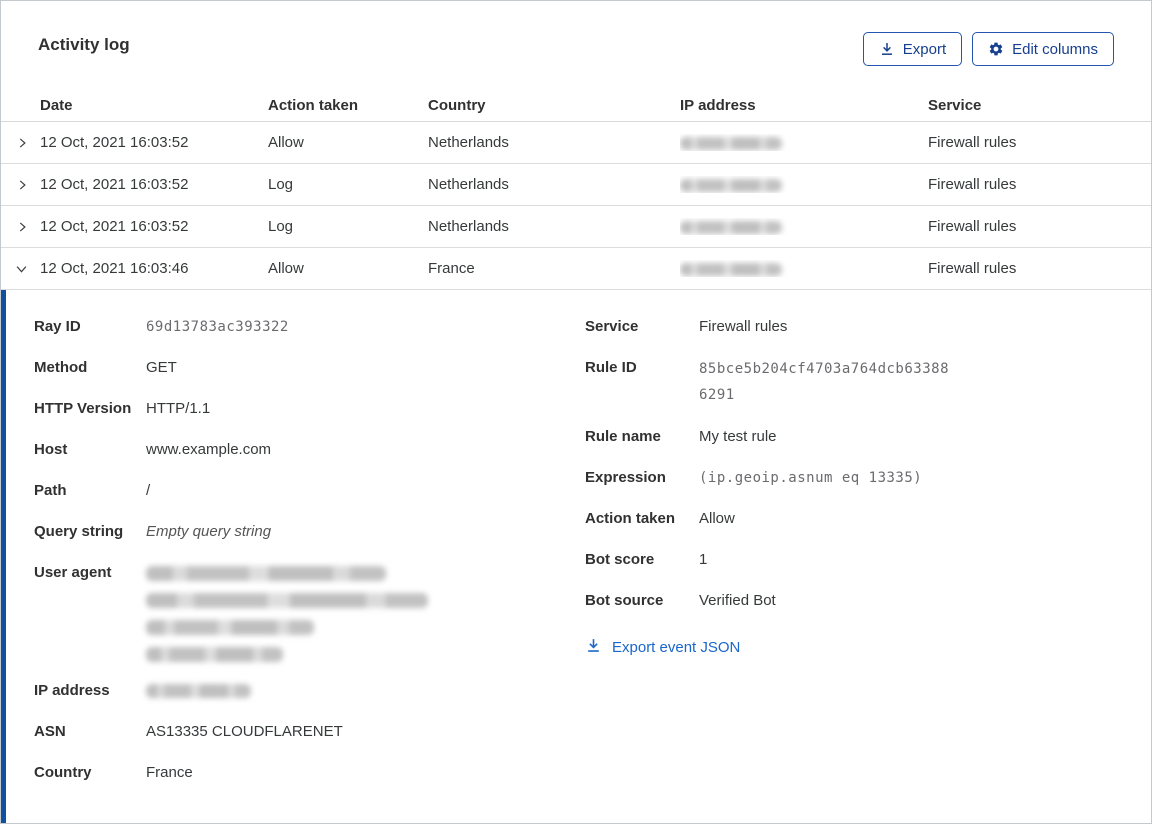 The image size is (1152, 824). I want to click on detail-row-bot-score: Bot score 1, so click(868, 560).